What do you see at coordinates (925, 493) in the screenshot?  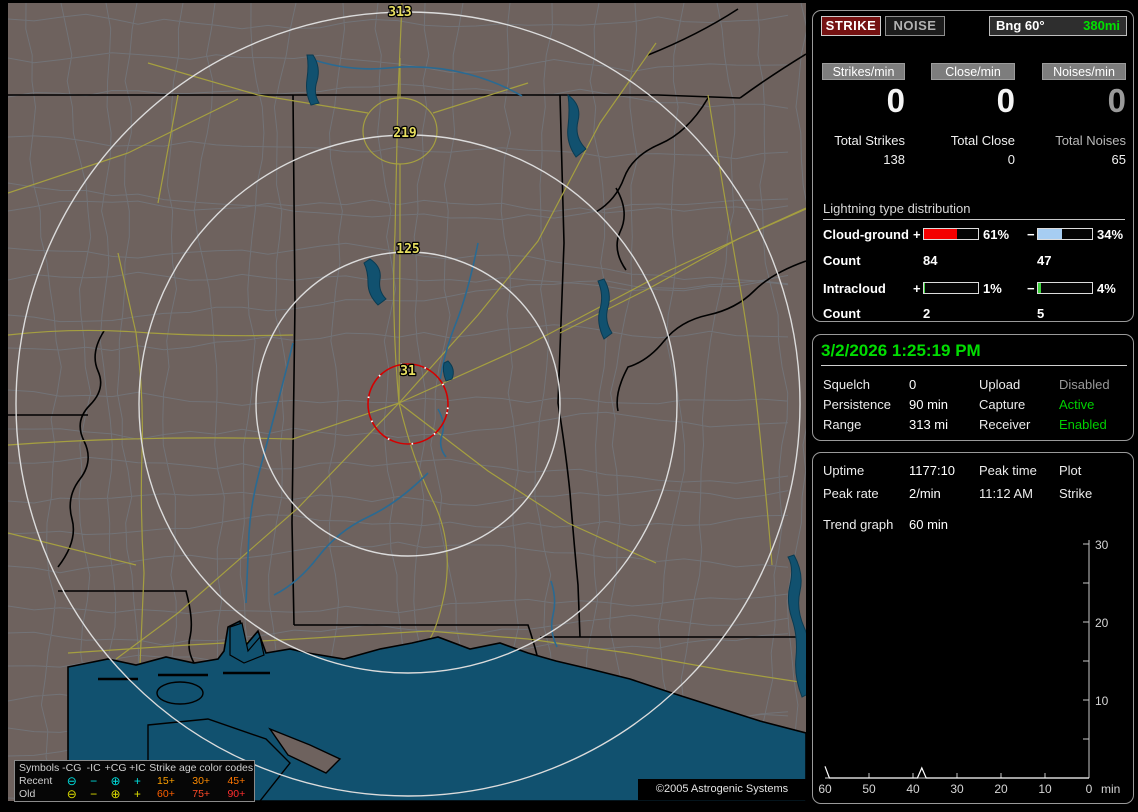 I see `peak-rate-value: 2/min` at bounding box center [925, 493].